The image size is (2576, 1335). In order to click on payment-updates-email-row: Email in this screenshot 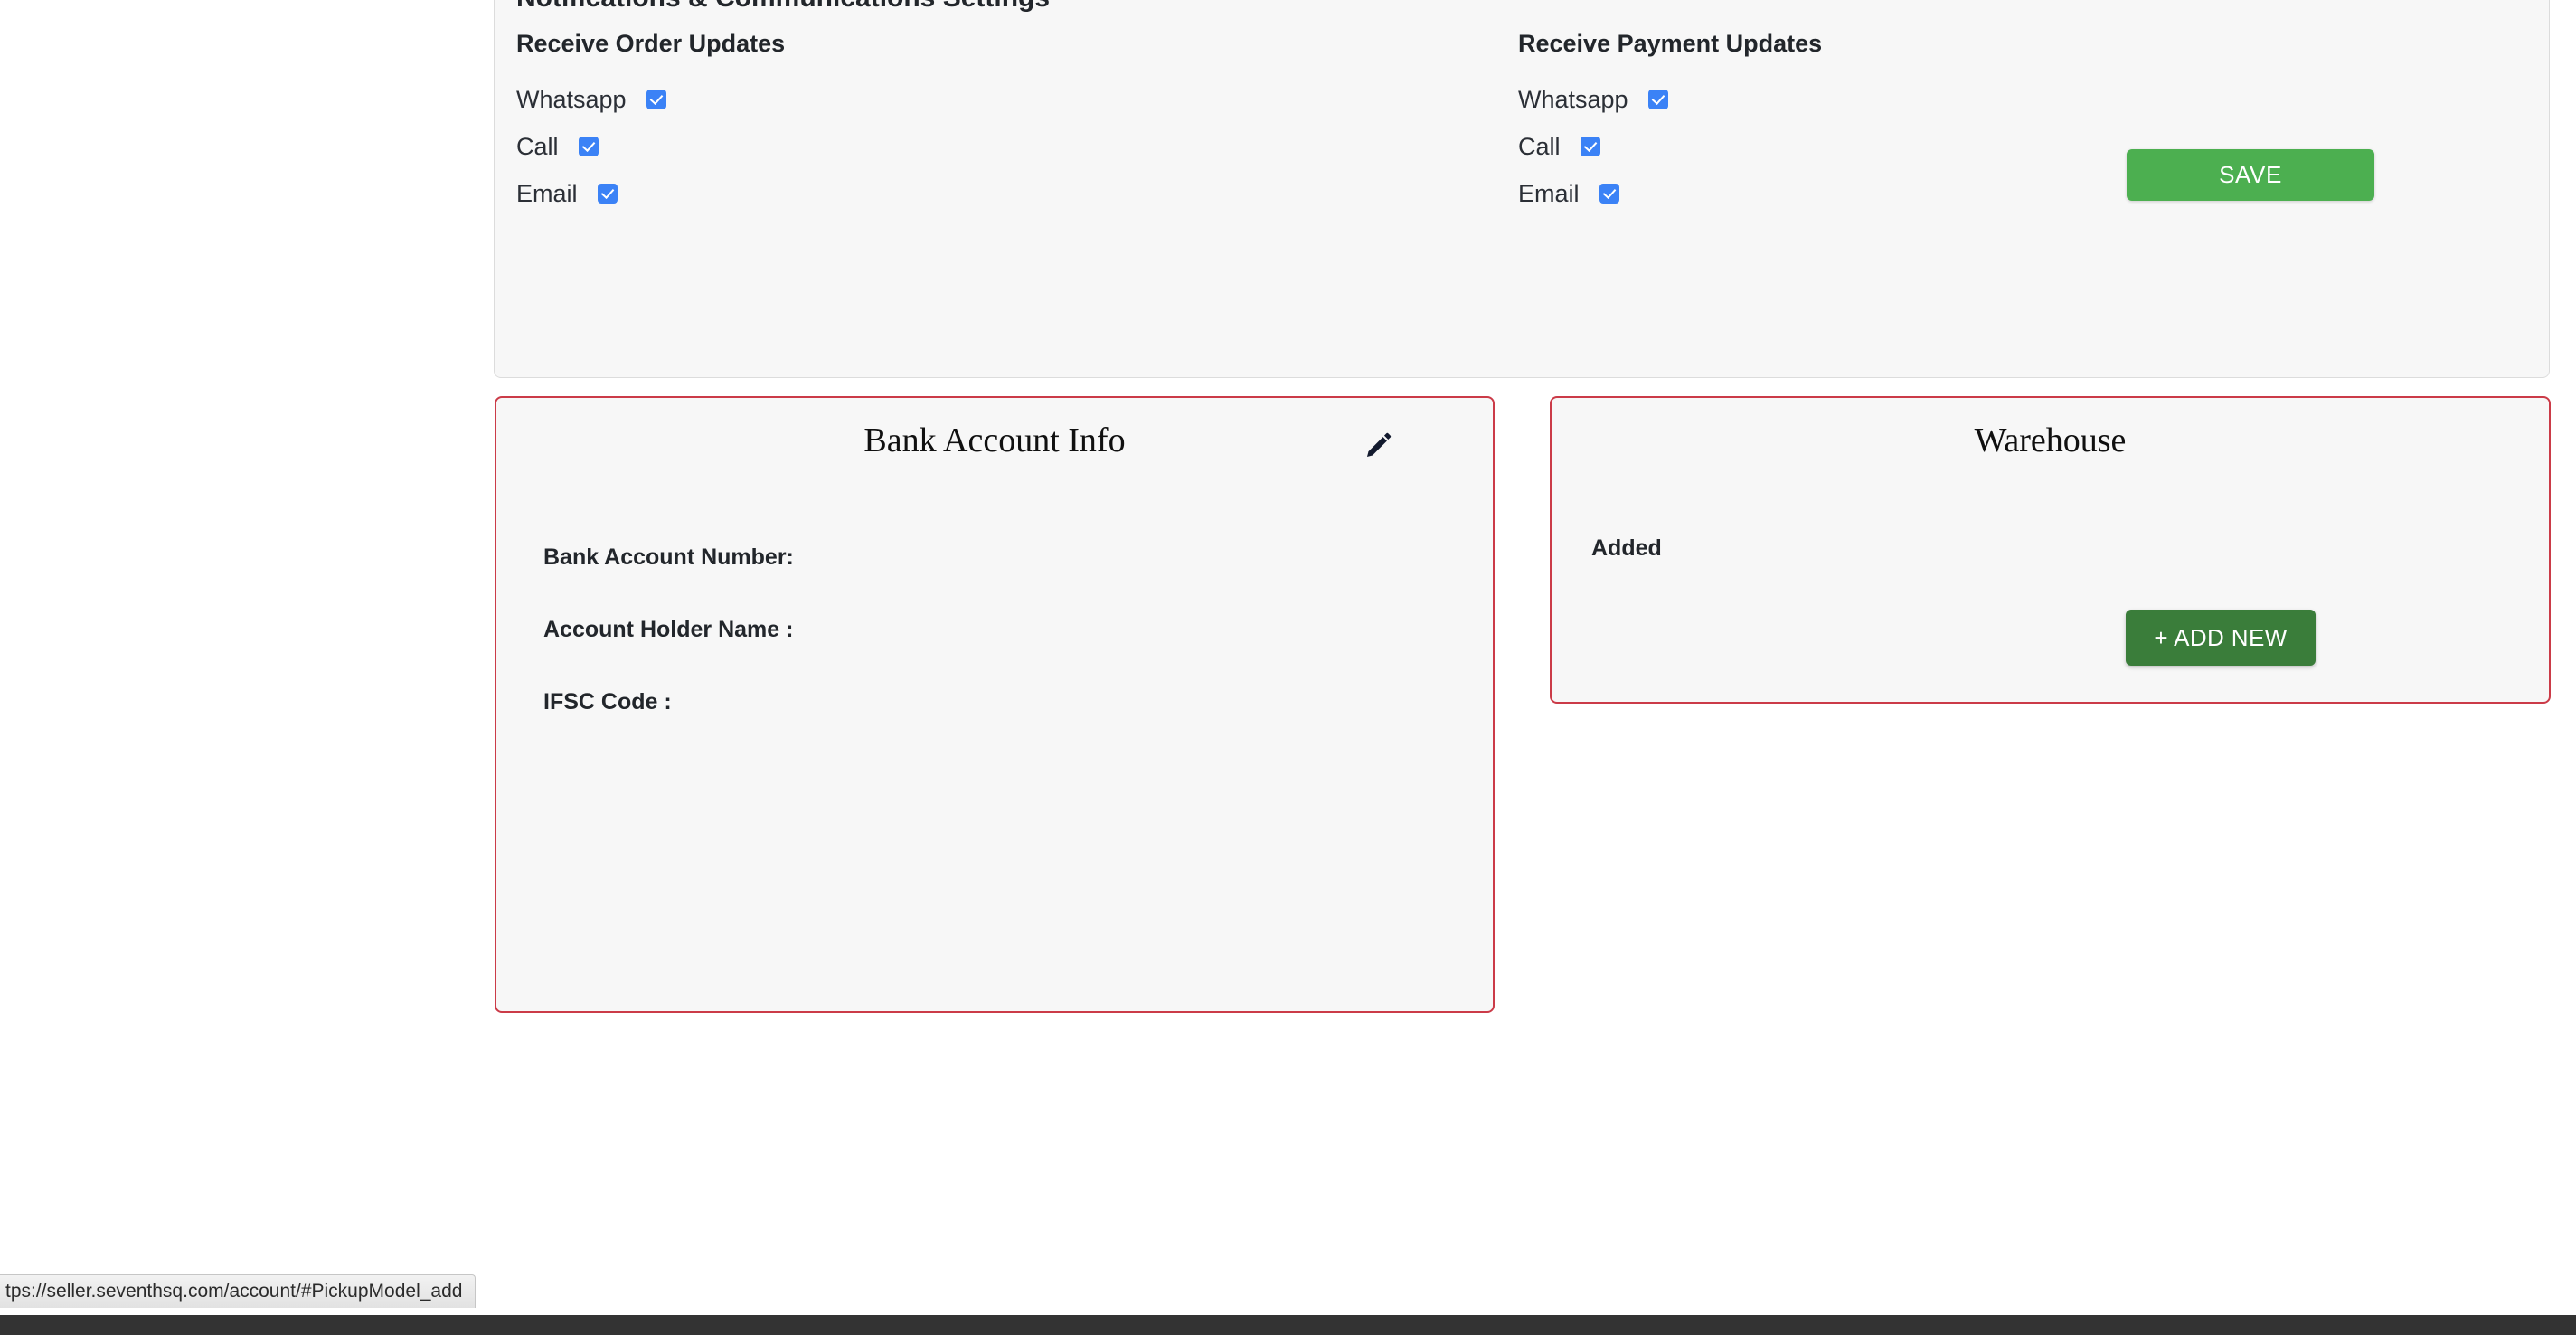, I will do `click(1670, 193)`.